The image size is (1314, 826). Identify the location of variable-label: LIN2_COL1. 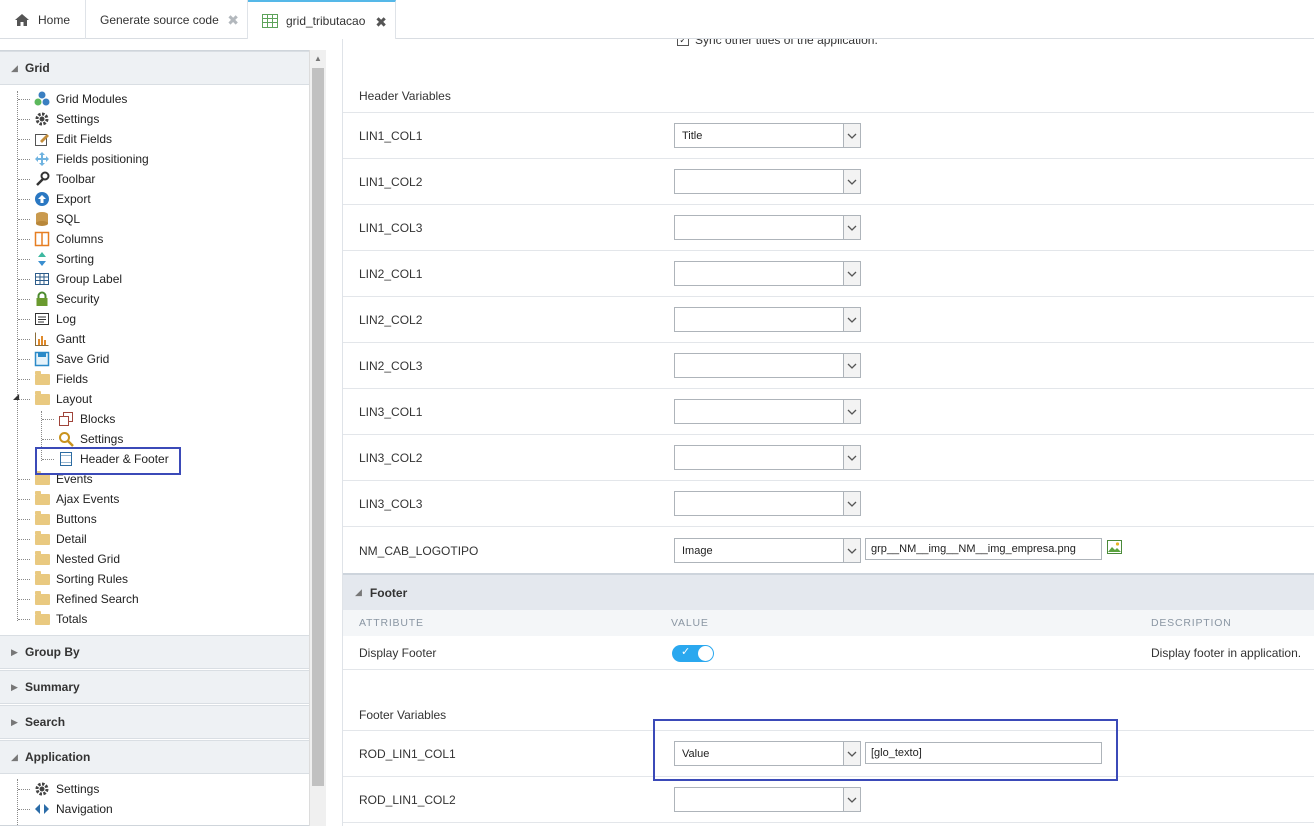
(391, 274).